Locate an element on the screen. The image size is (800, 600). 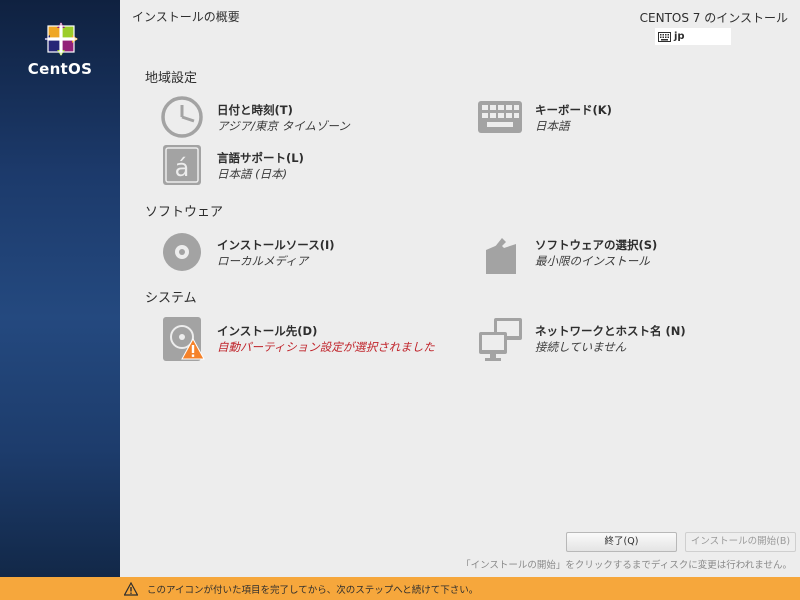
svg-text: á is located at coordinates (182, 168).